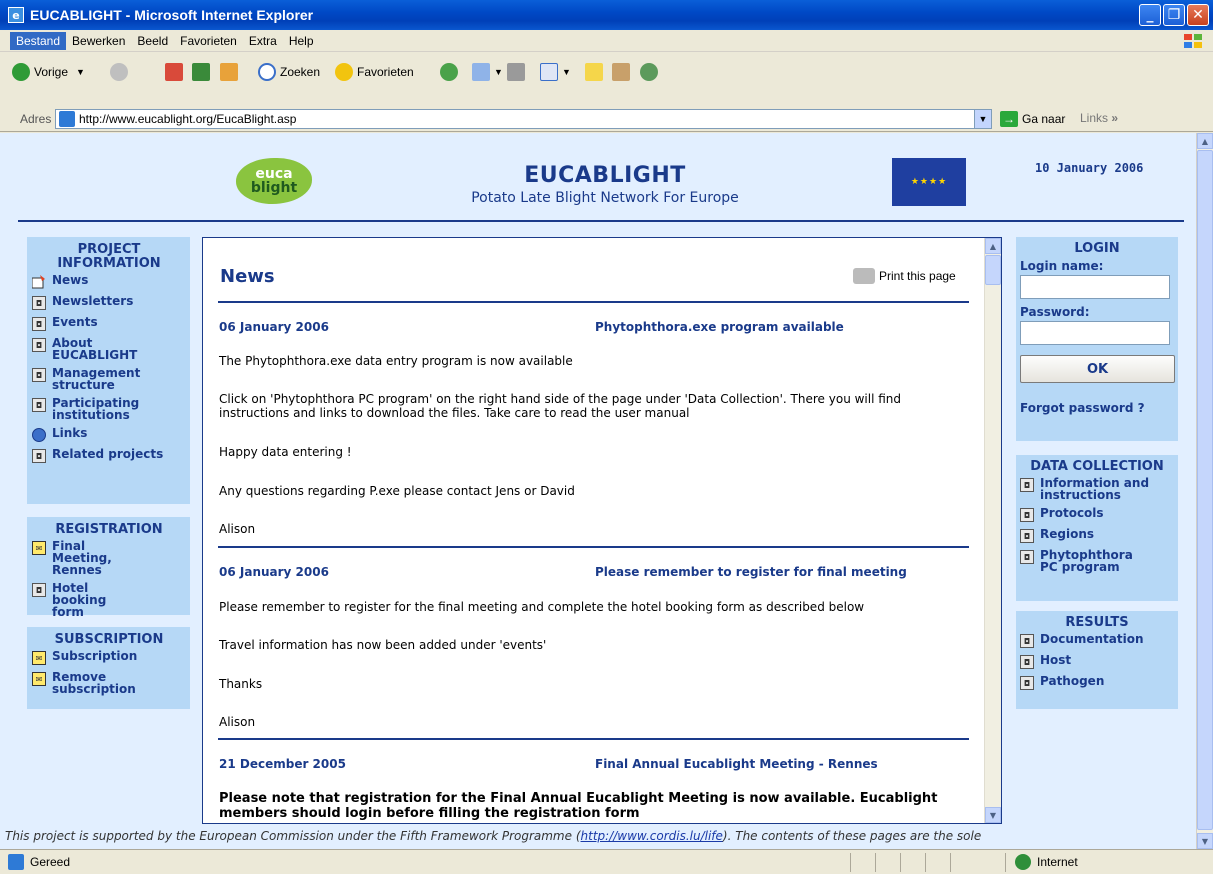 The height and width of the screenshot is (874, 1213). What do you see at coordinates (719, 327) in the screenshot?
I see `news-title: Phytophthora.exe program available` at bounding box center [719, 327].